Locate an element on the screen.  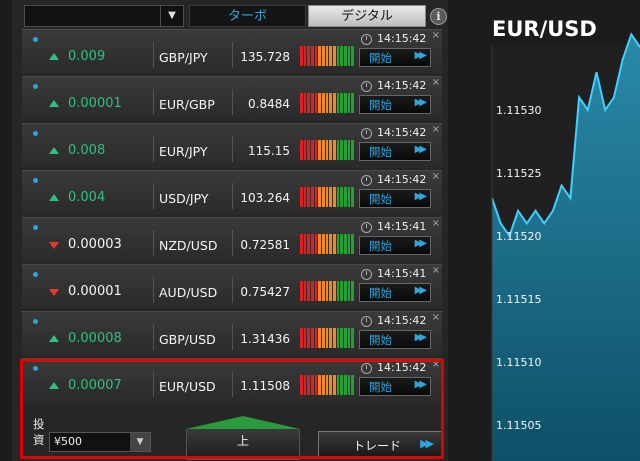
currency-pair: USD/JPY is located at coordinates (184, 198).